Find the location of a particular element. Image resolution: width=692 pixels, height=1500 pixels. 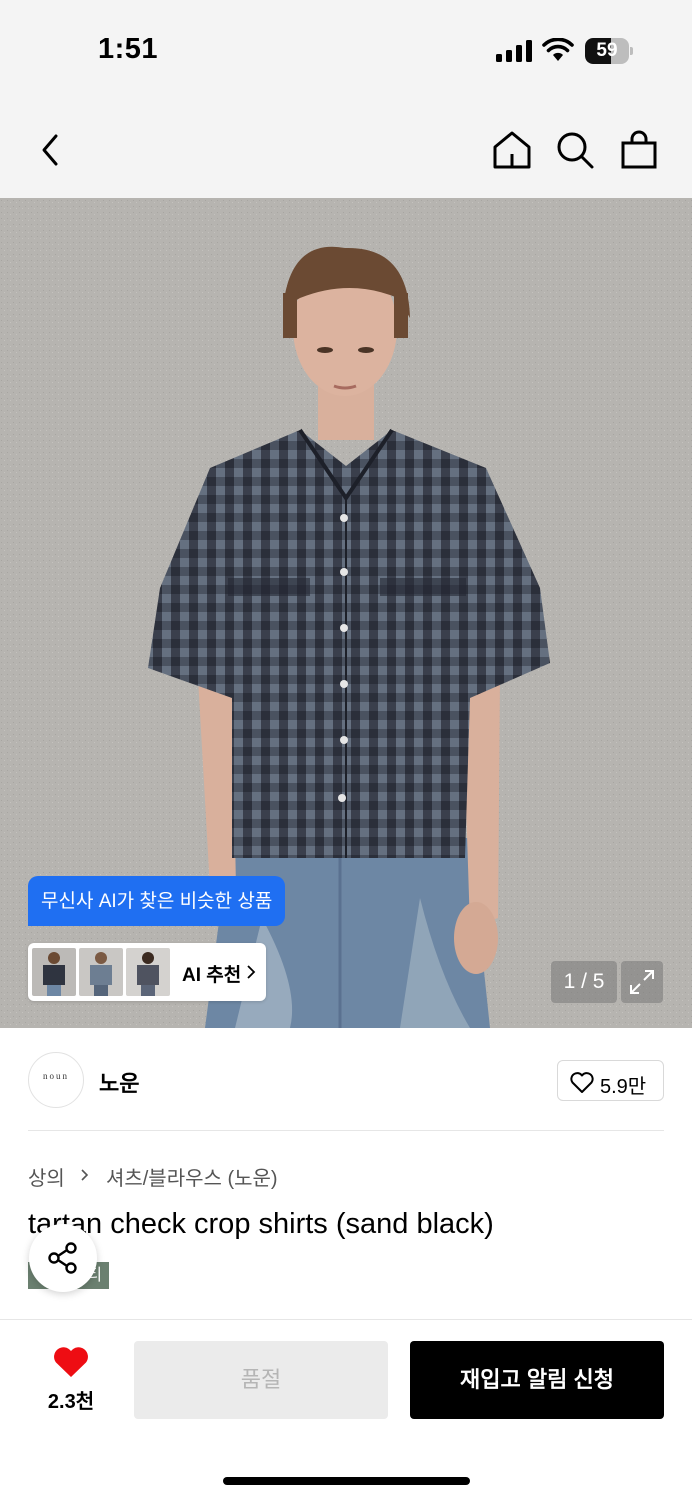

brand-logo: noun is located at coordinates (56, 1080).